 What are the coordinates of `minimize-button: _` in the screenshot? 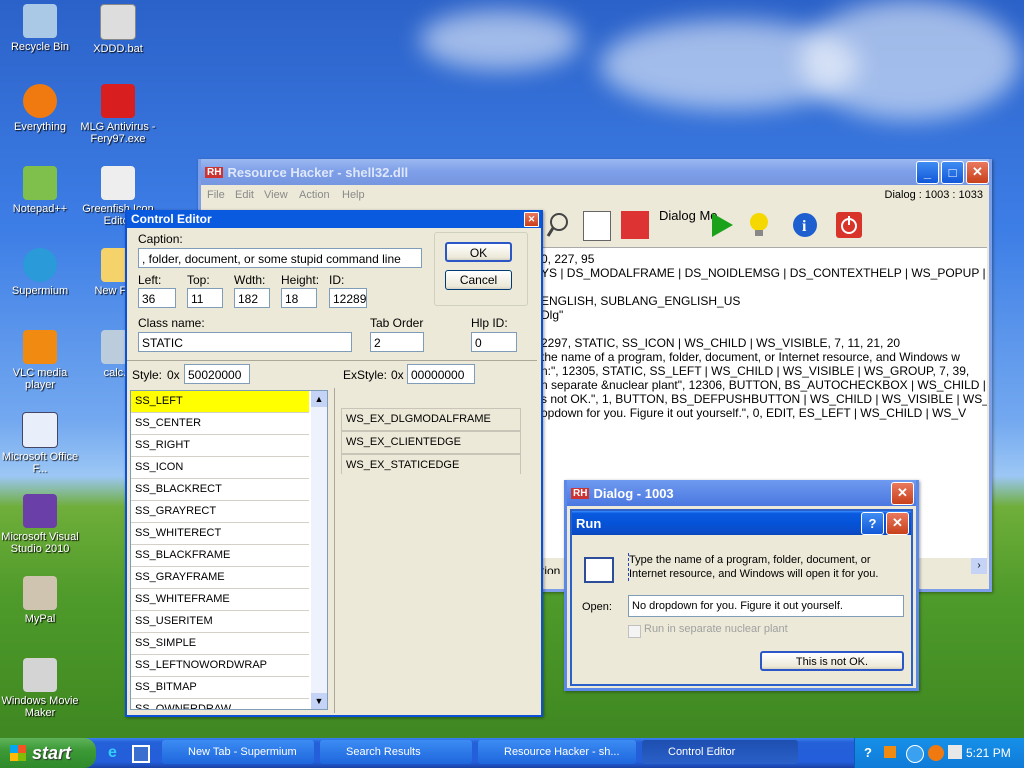 It's located at (927, 172).